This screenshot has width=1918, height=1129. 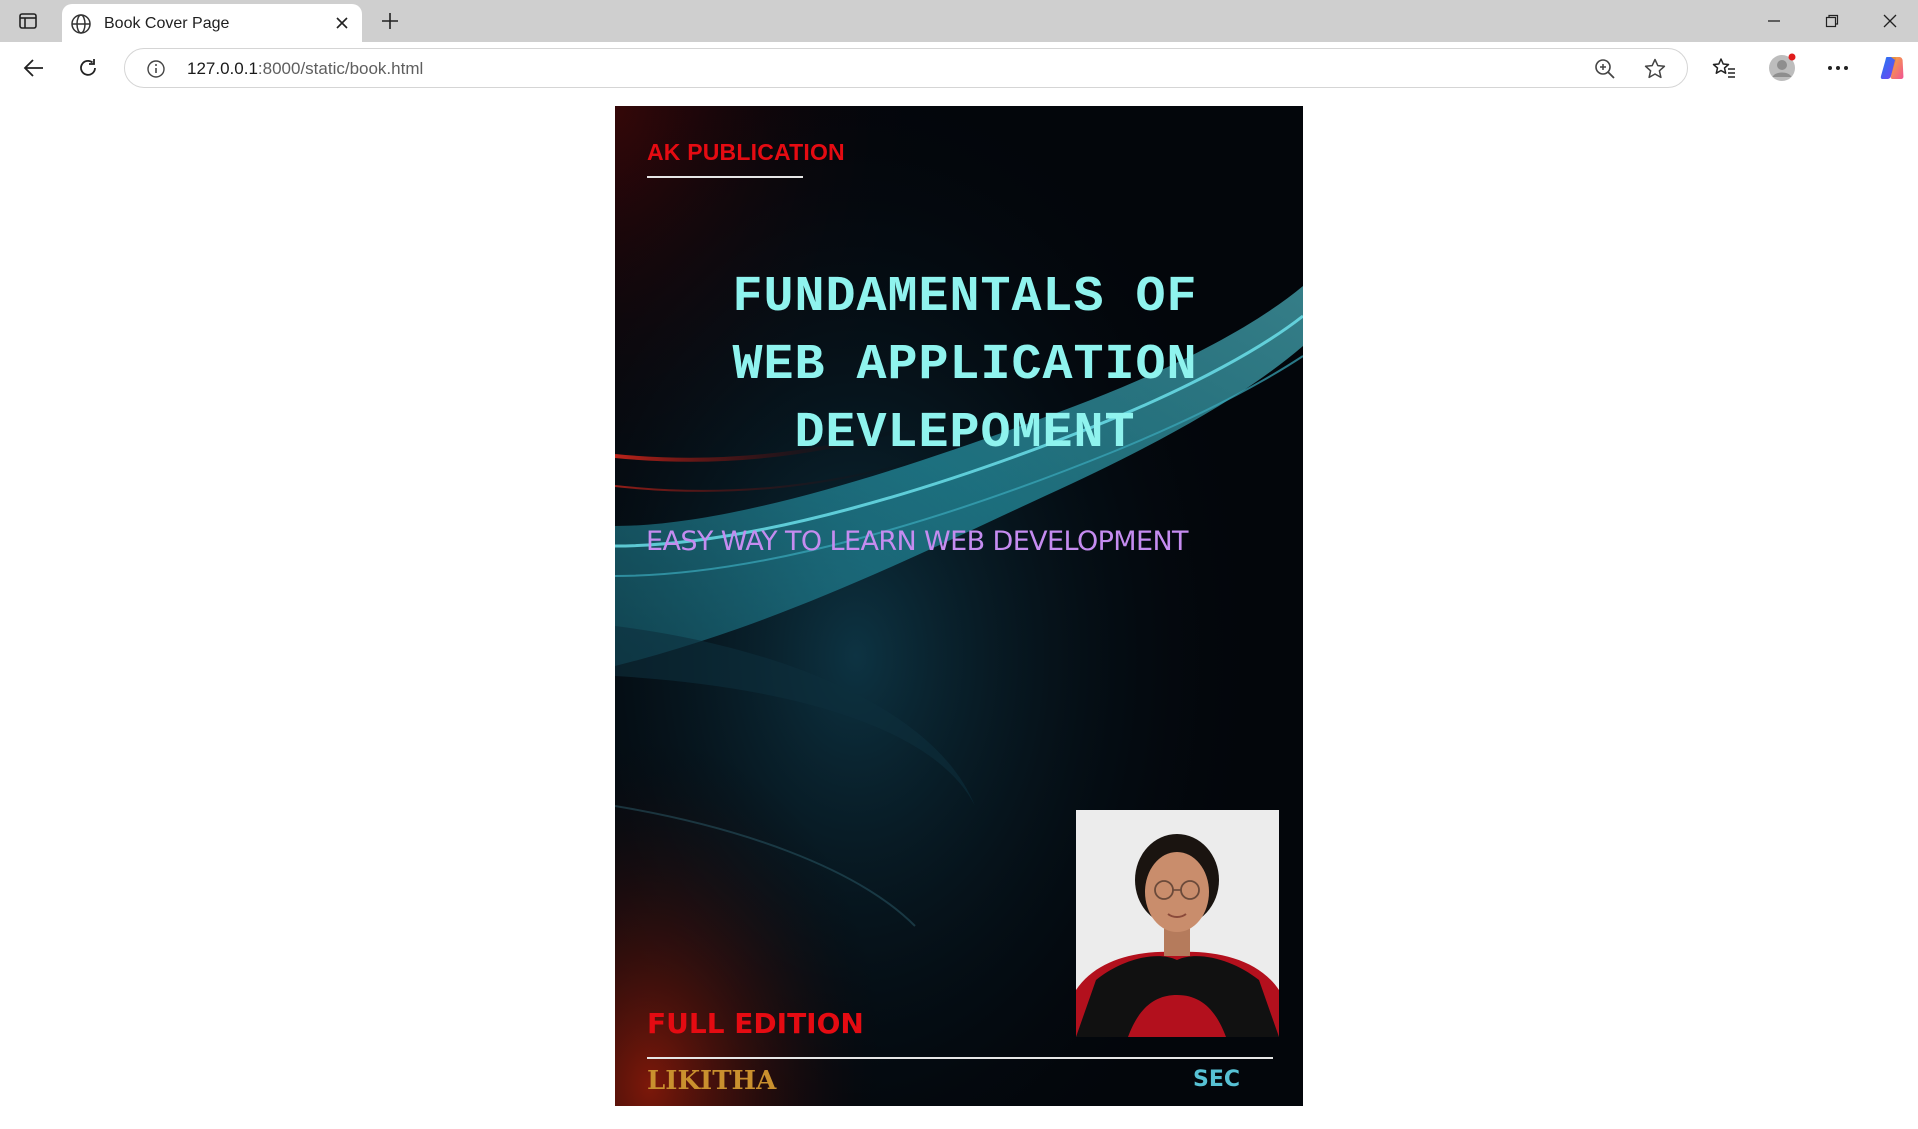 I want to click on restore-icon, so click(x=1832, y=21).